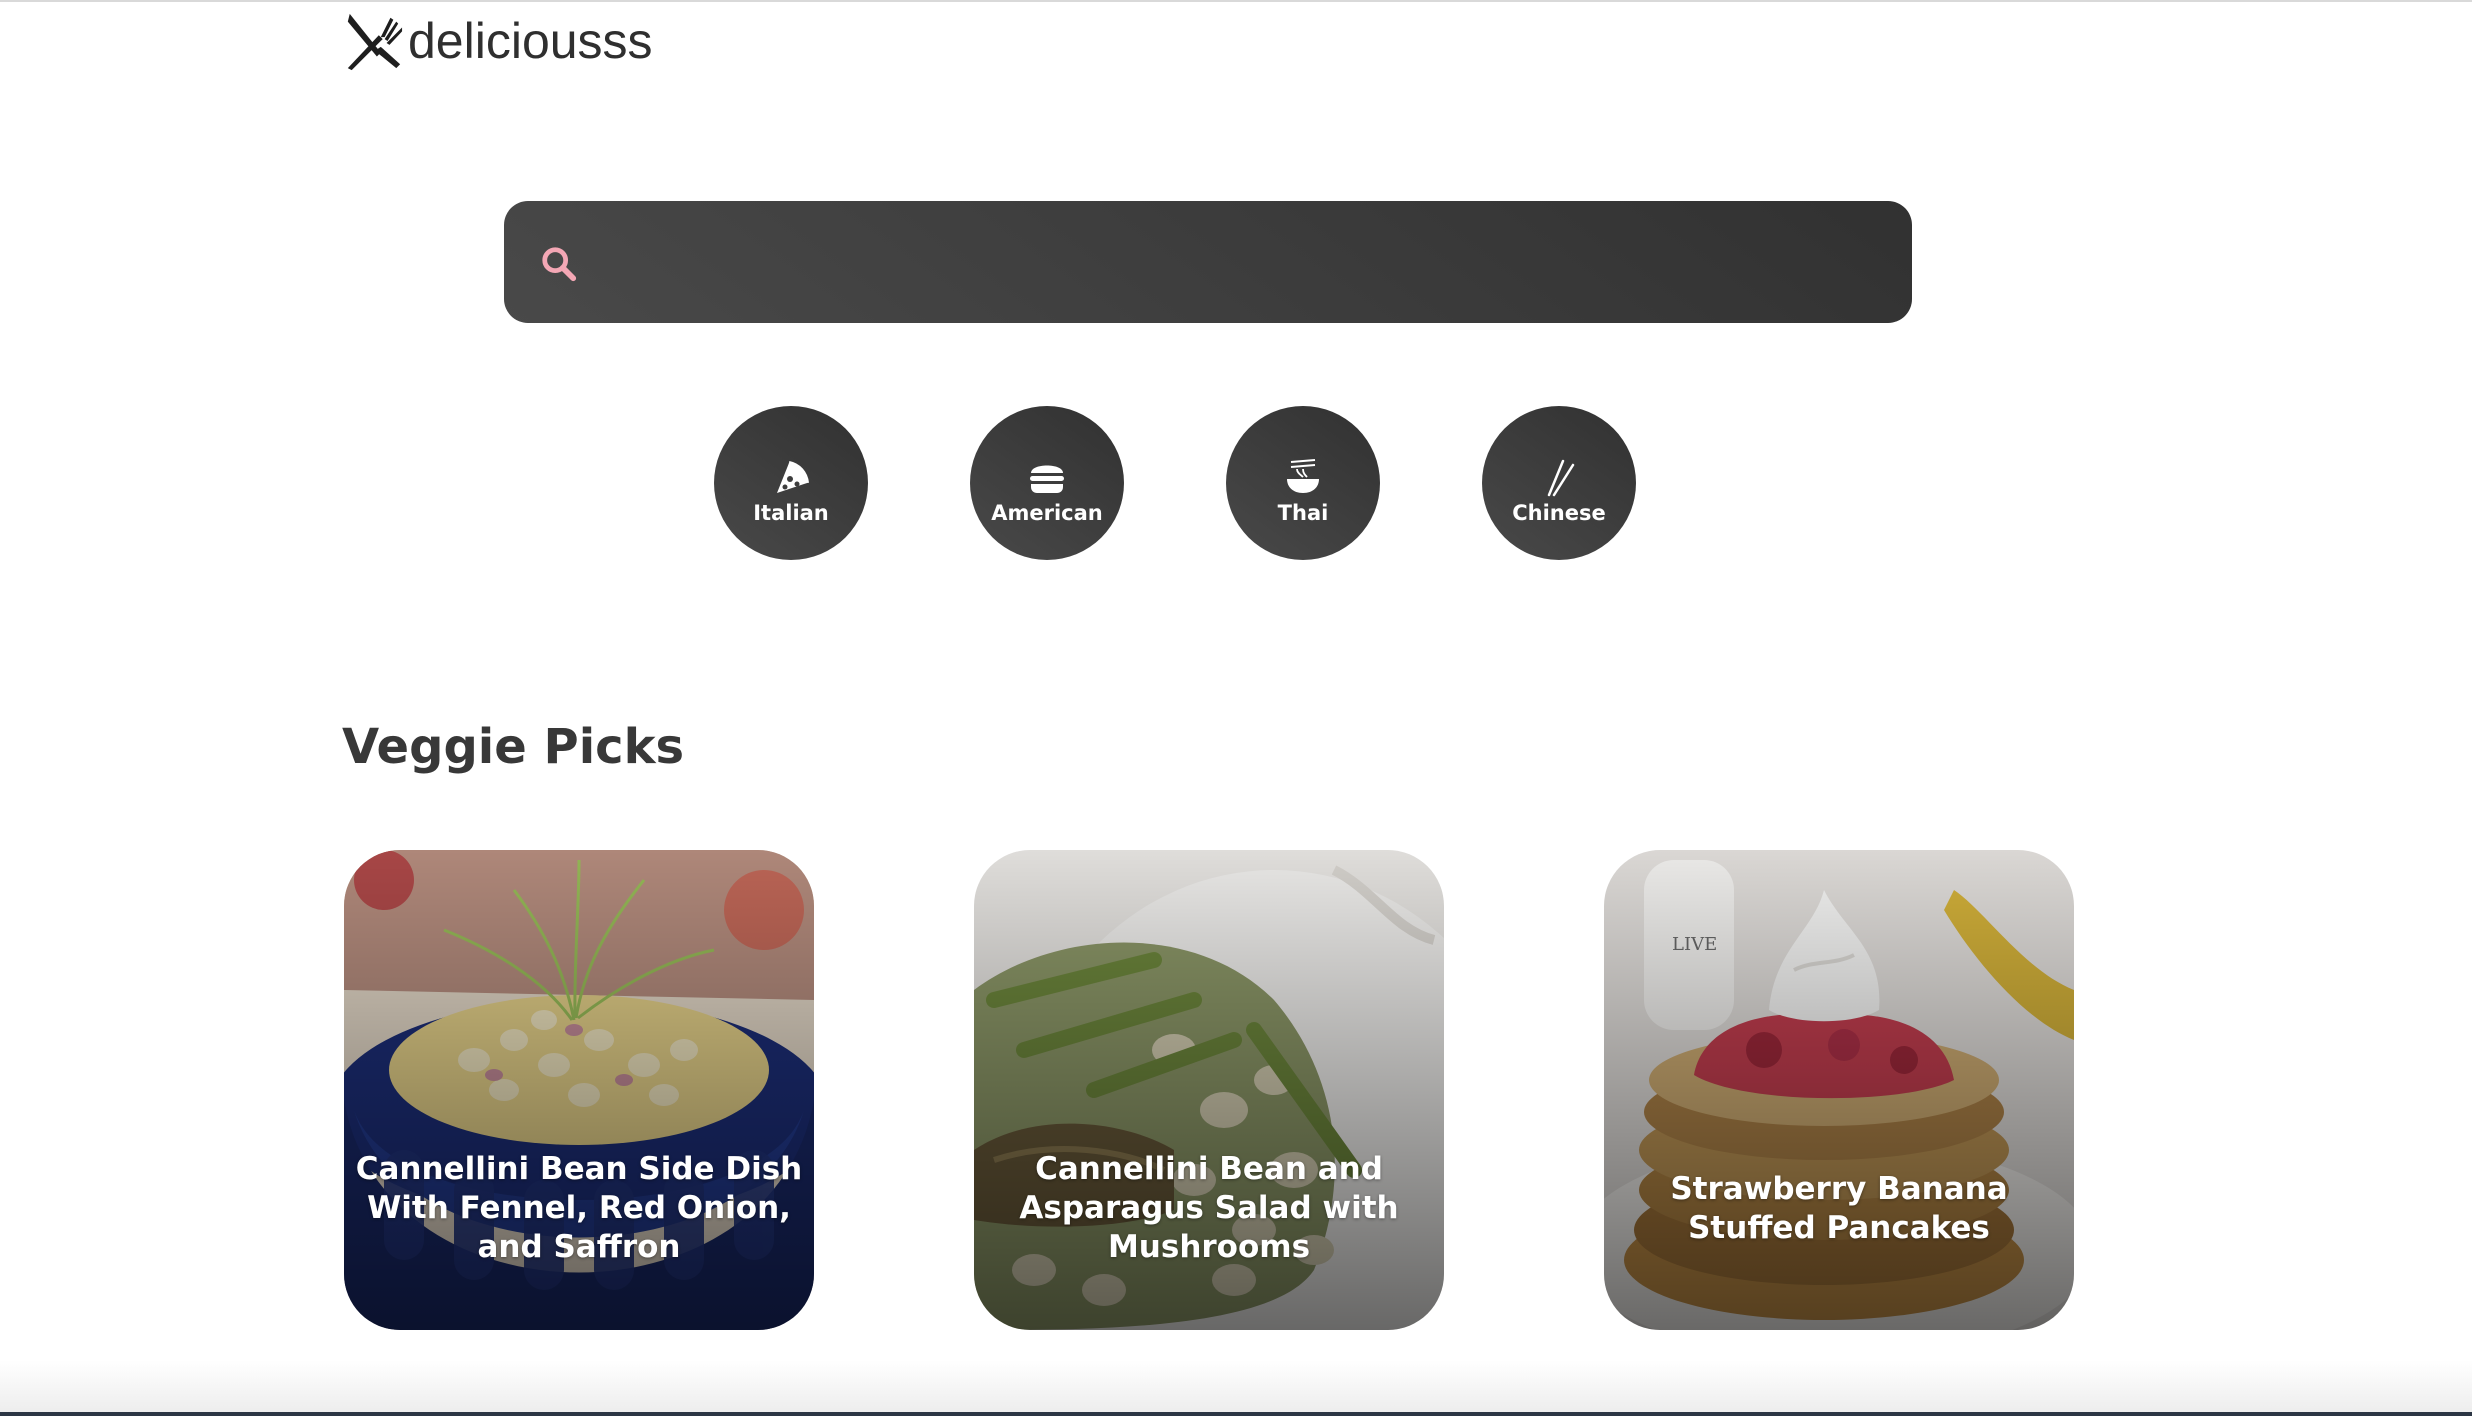 The width and height of the screenshot is (2472, 1416). Describe the element at coordinates (1303, 475) in the screenshot. I see `noodle-bowl-icon` at that location.